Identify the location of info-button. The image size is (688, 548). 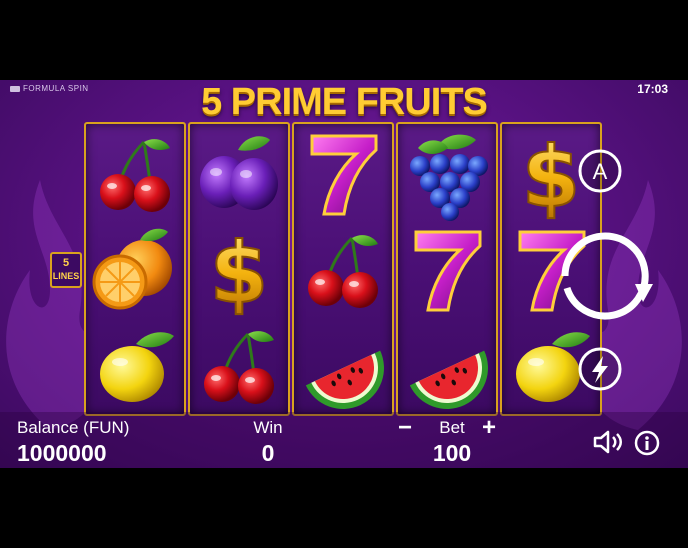
(647, 443).